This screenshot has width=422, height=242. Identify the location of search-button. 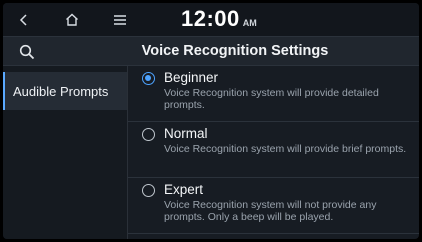
(27, 51).